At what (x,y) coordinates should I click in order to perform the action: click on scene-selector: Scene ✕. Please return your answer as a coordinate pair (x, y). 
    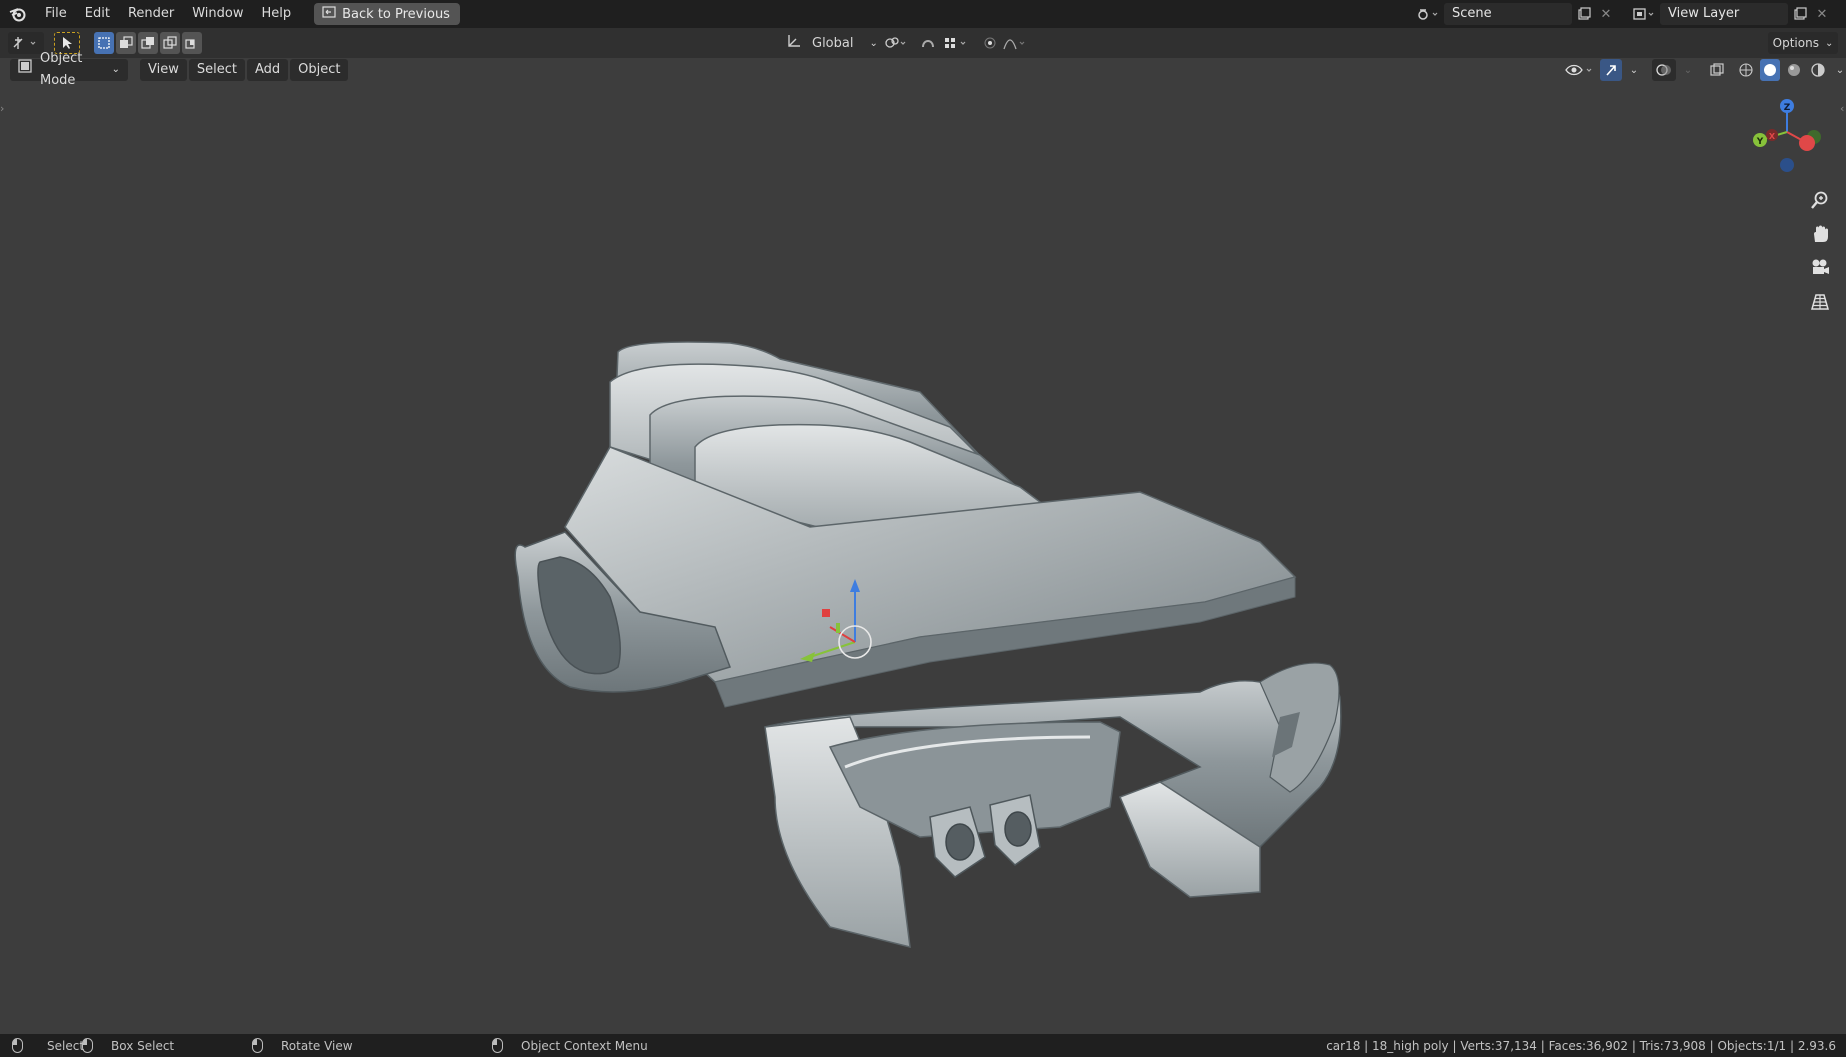
    Looking at the image, I should click on (1514, 14).